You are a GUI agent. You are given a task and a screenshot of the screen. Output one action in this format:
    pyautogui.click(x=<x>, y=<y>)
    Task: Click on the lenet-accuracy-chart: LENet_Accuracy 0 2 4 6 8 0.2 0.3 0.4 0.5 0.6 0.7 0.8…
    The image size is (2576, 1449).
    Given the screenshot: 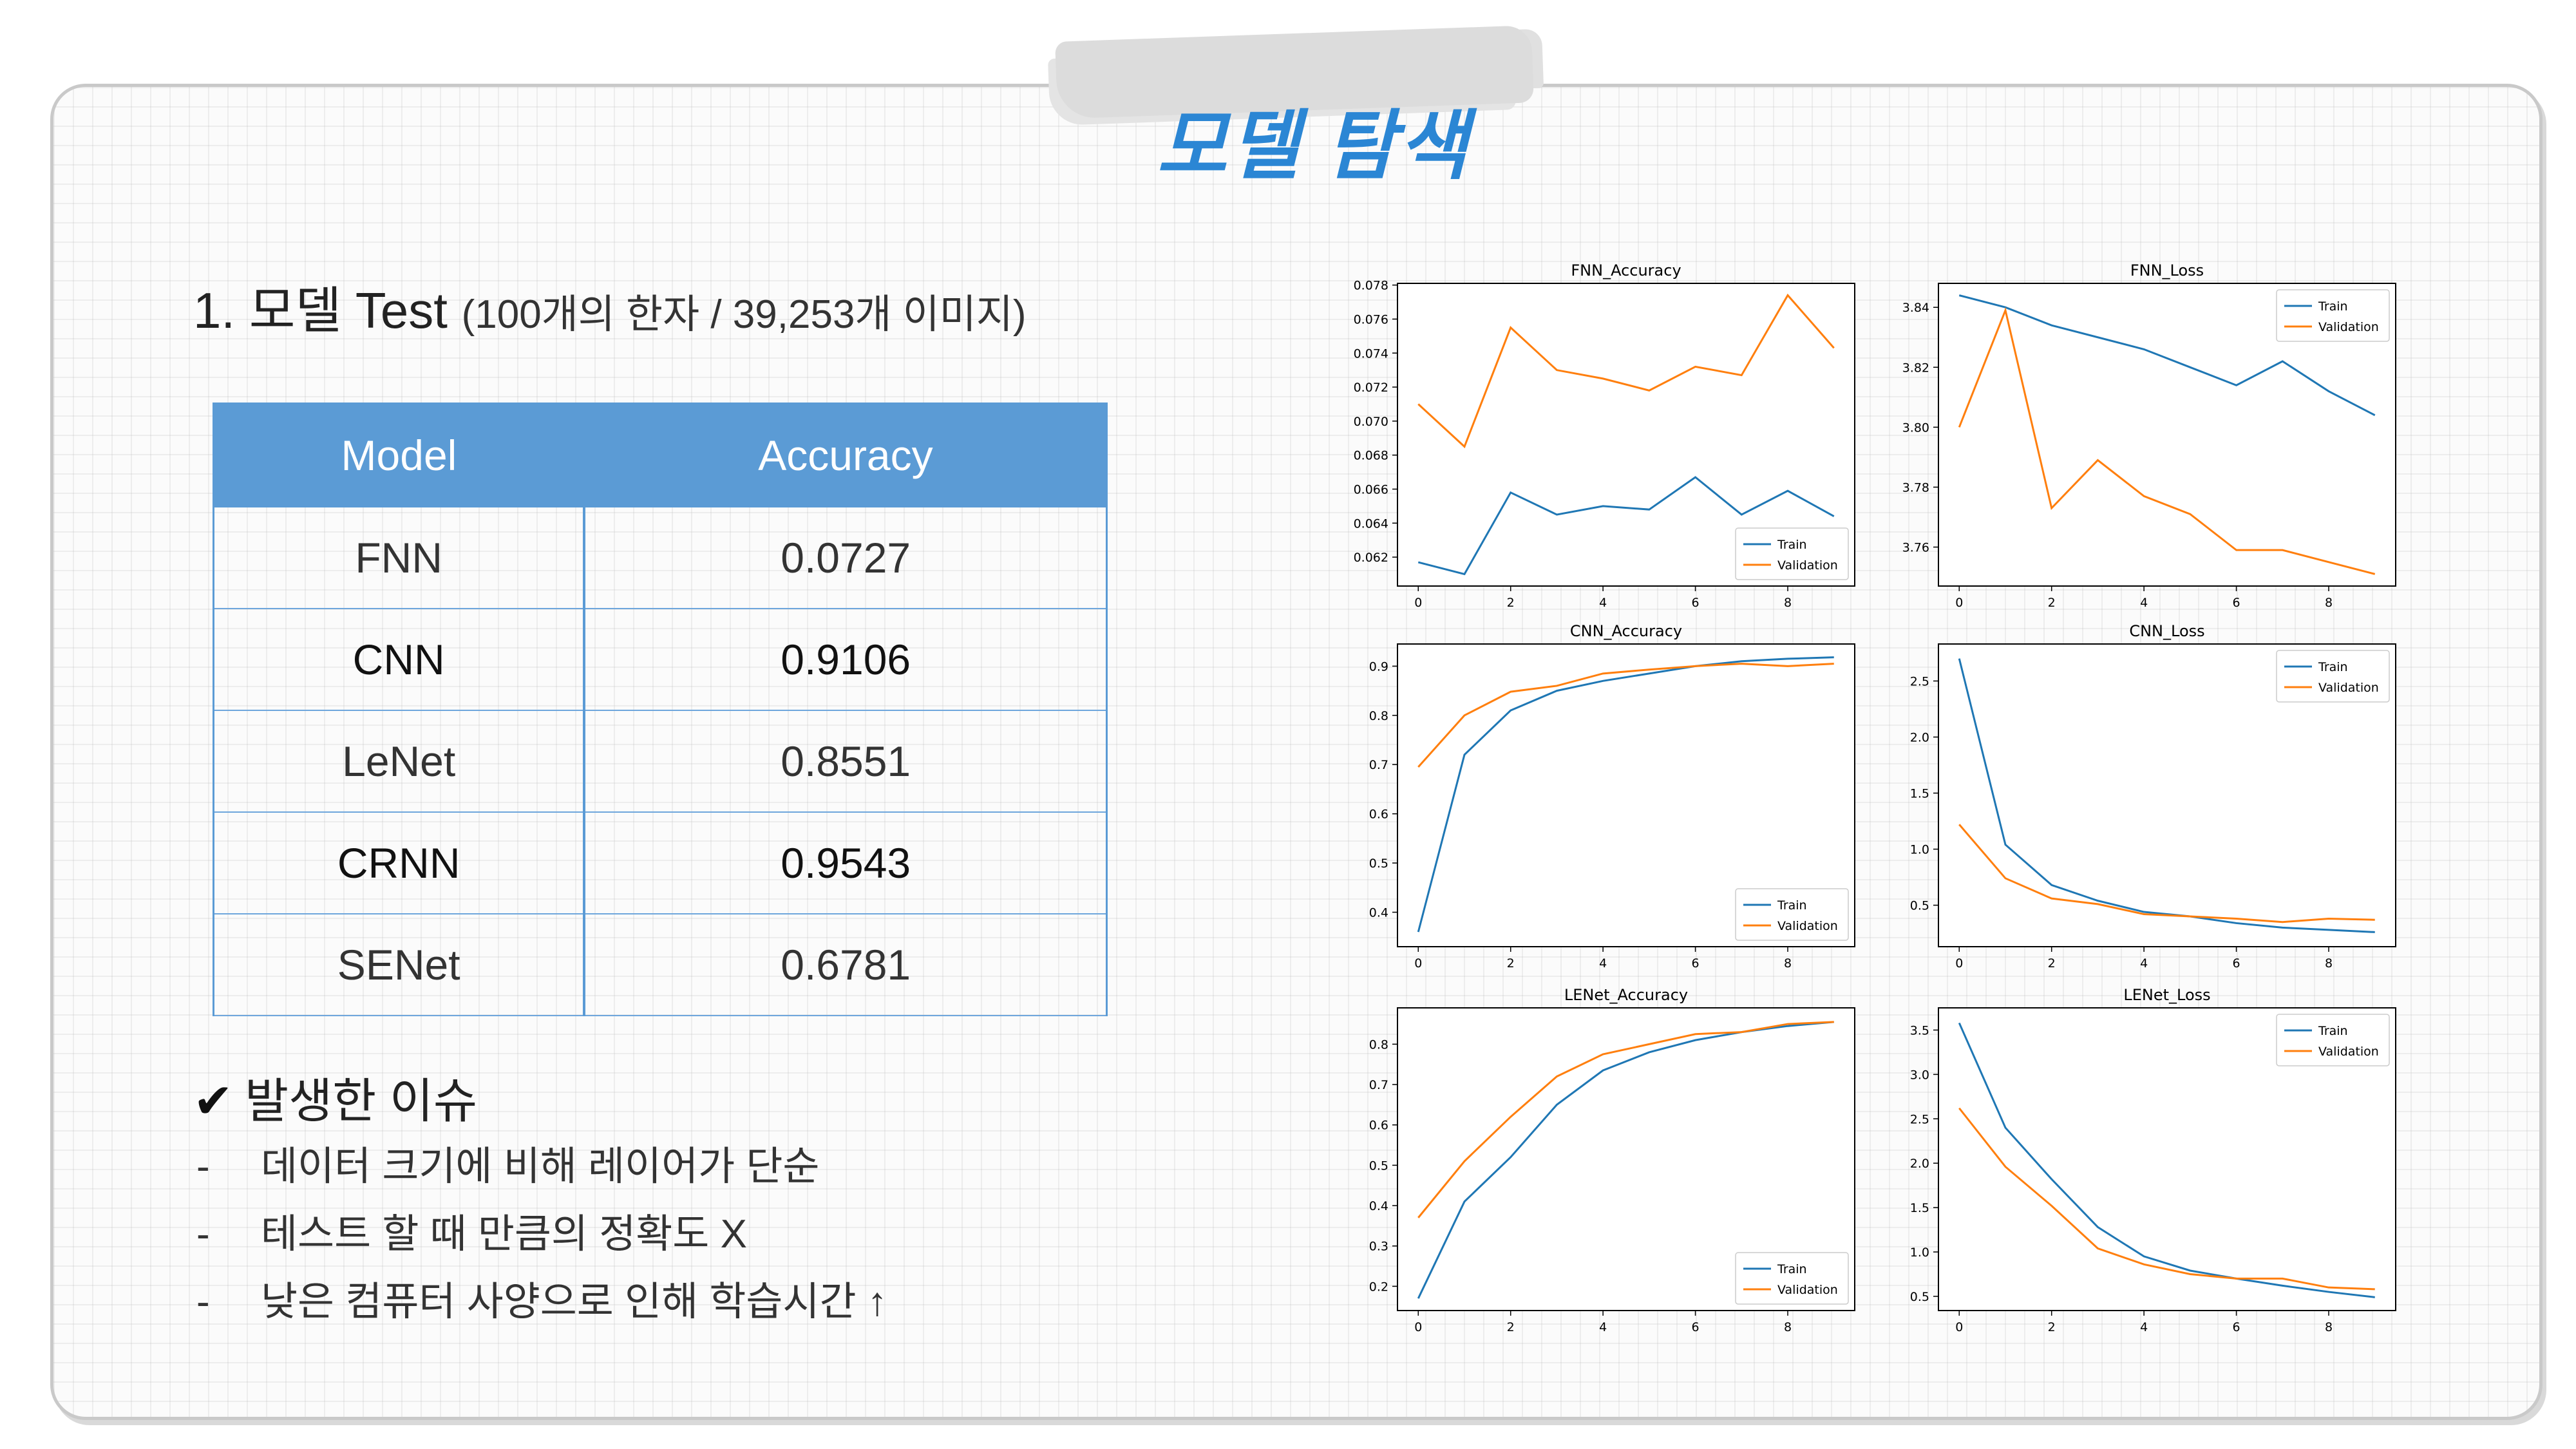 What is the action you would take?
    pyautogui.click(x=1612, y=1160)
    